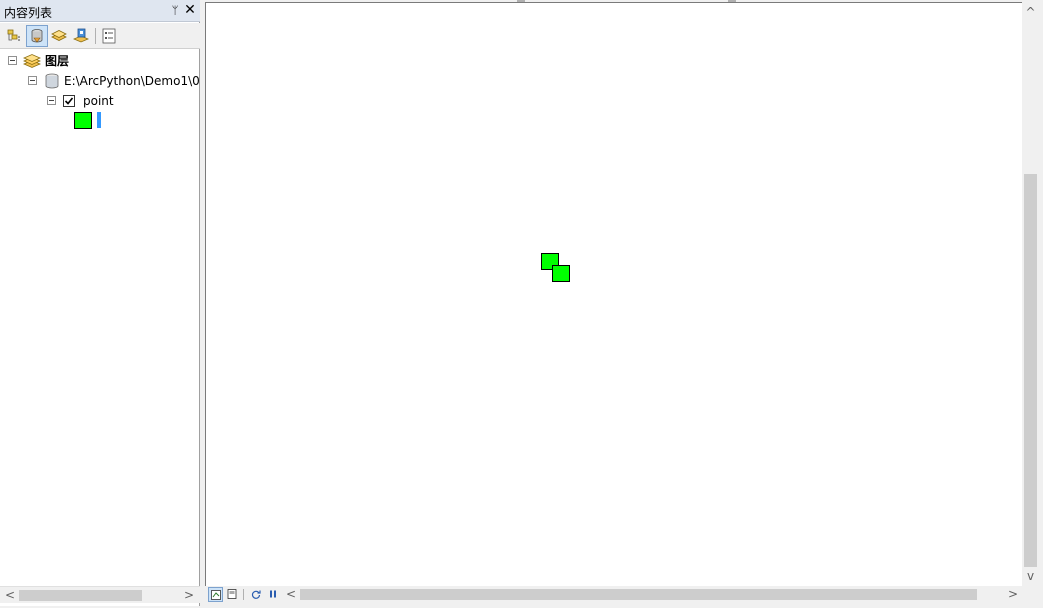 This screenshot has width=1043, height=608. What do you see at coordinates (28, 13) in the screenshot?
I see `toc-title: 内容列表` at bounding box center [28, 13].